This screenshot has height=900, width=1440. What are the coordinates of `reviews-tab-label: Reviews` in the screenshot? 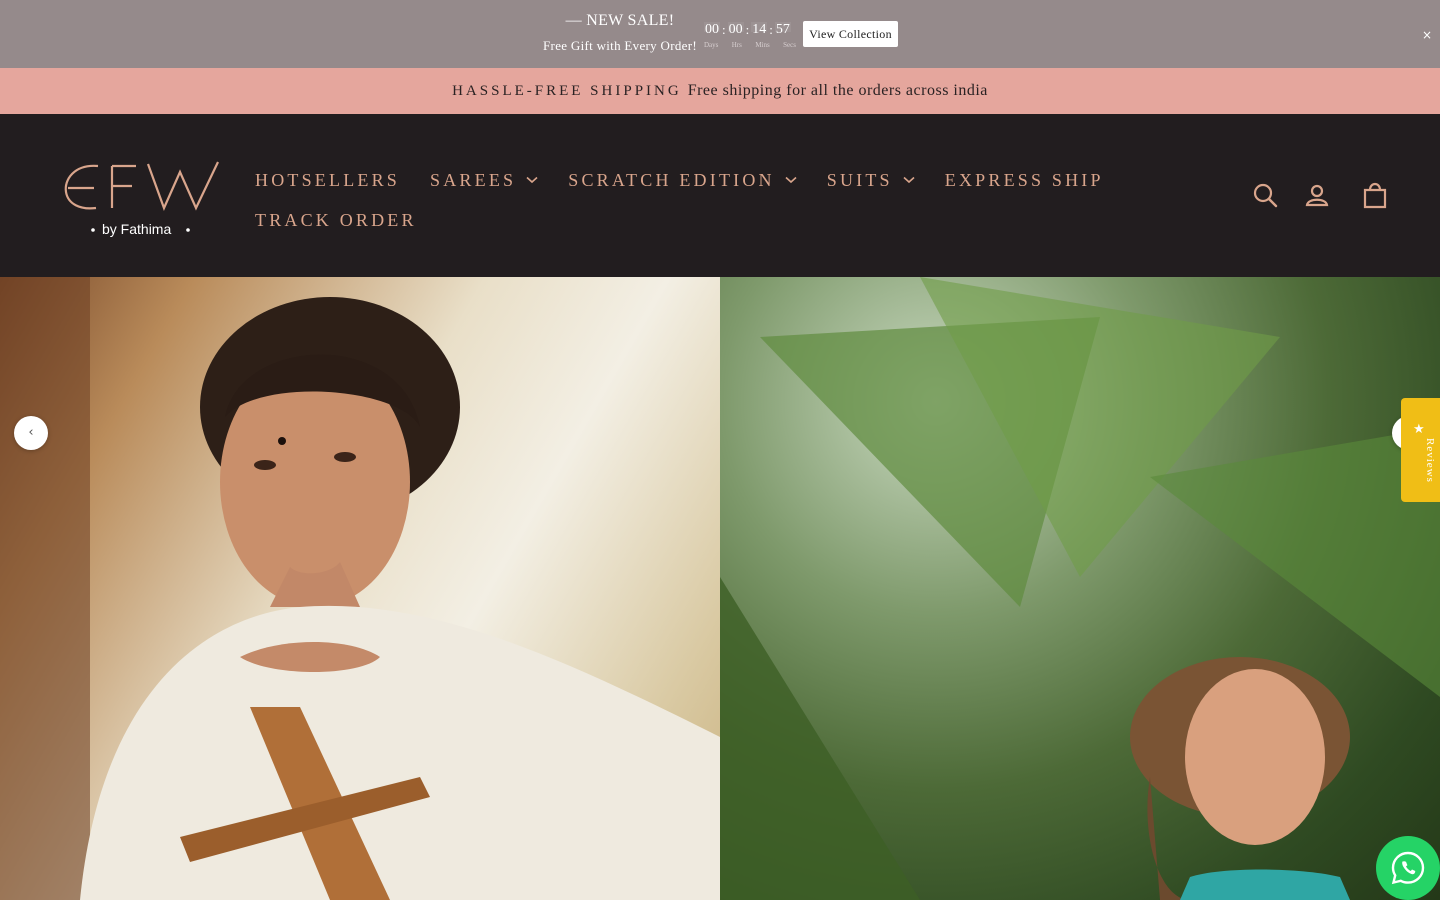 It's located at (1430, 460).